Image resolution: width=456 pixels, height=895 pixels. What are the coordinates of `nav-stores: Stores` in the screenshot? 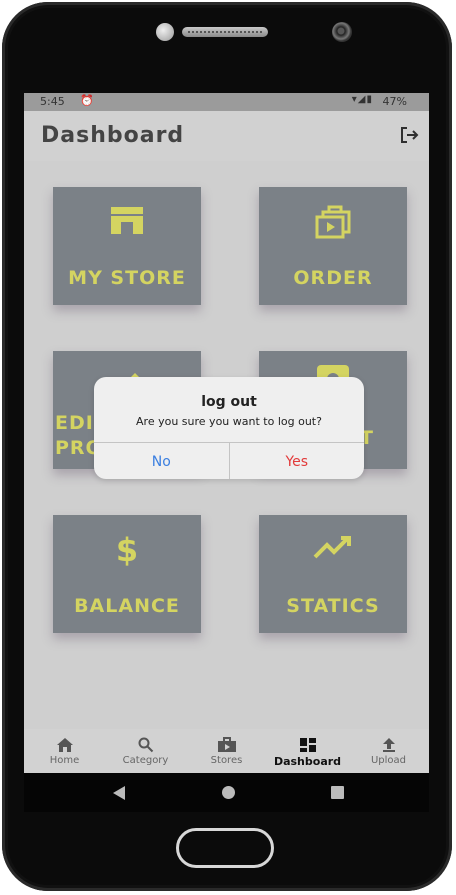 It's located at (226, 751).